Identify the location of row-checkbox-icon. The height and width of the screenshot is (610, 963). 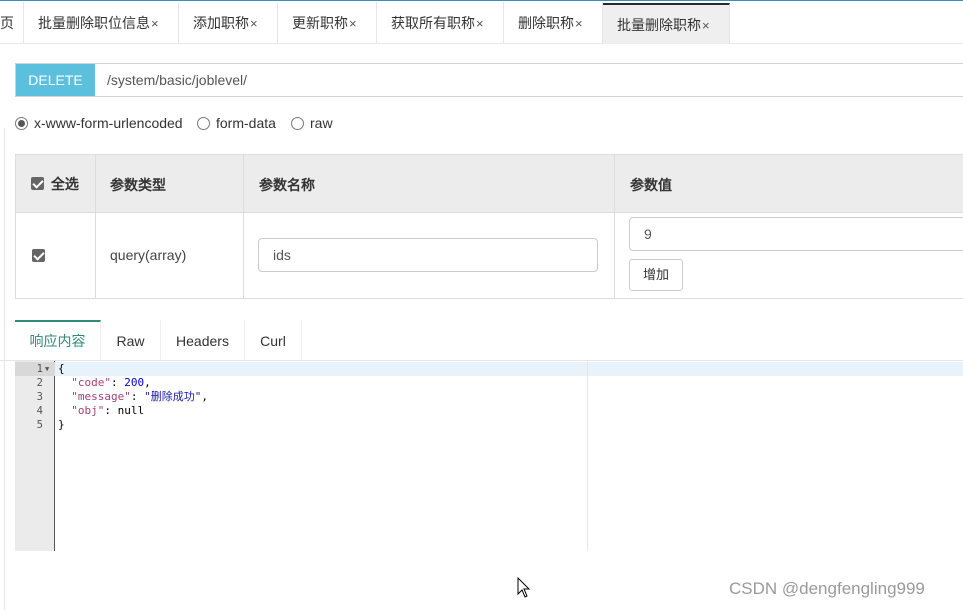
(38, 255).